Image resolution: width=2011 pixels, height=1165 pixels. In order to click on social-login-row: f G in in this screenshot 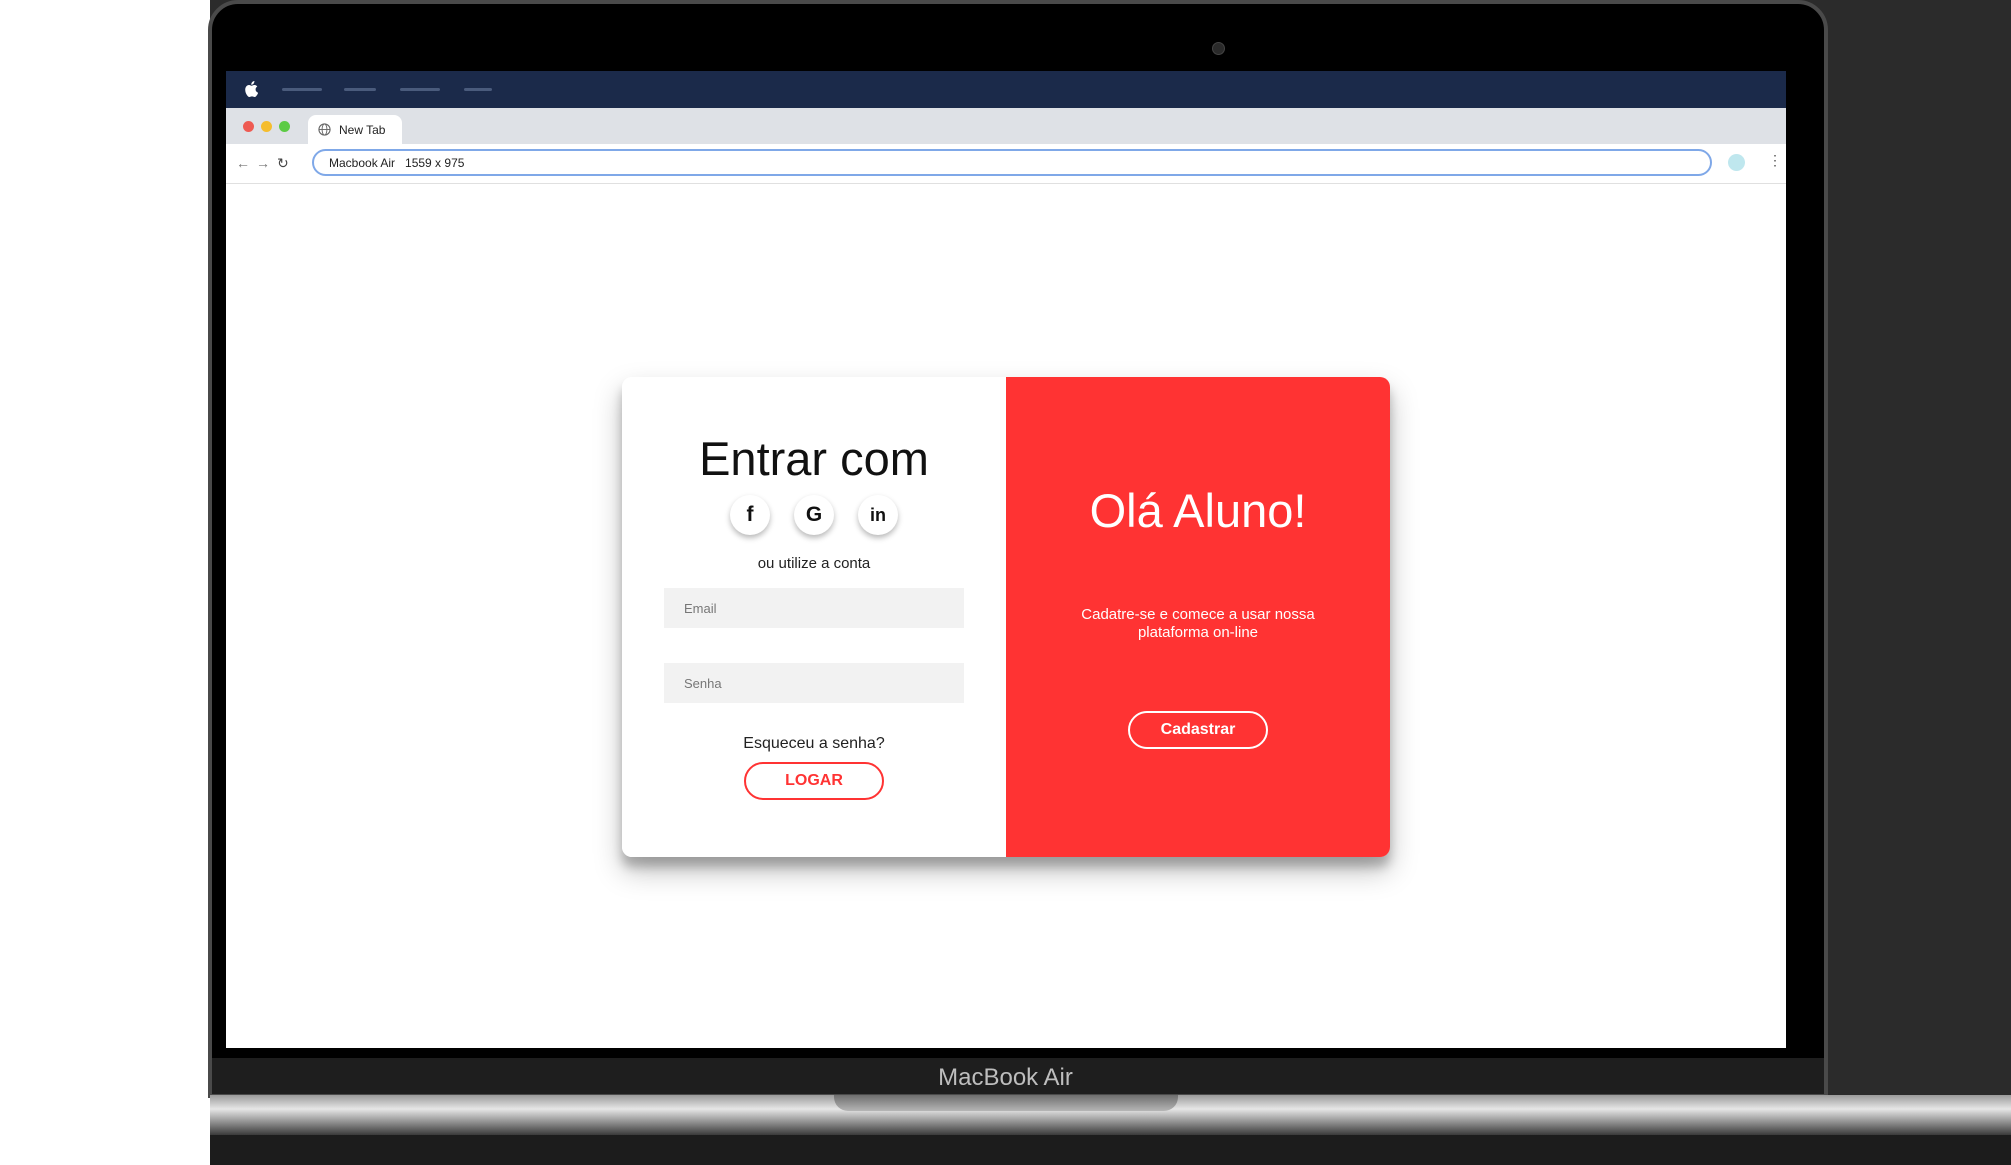, I will do `click(814, 515)`.